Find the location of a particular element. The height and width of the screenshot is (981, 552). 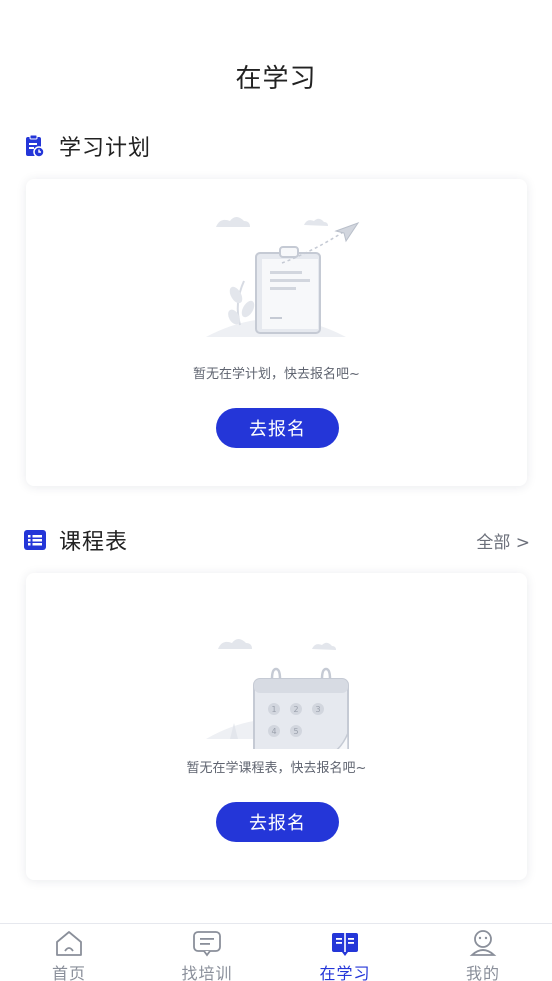

tab-find-training: 找培训 is located at coordinates (207, 952).